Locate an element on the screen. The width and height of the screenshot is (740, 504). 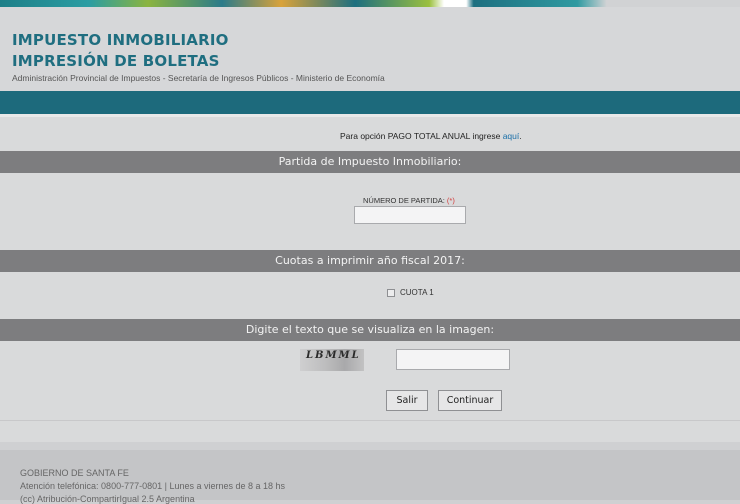
partida-label: NÚMERO DE PARTIDA: (*) is located at coordinates (409, 200).